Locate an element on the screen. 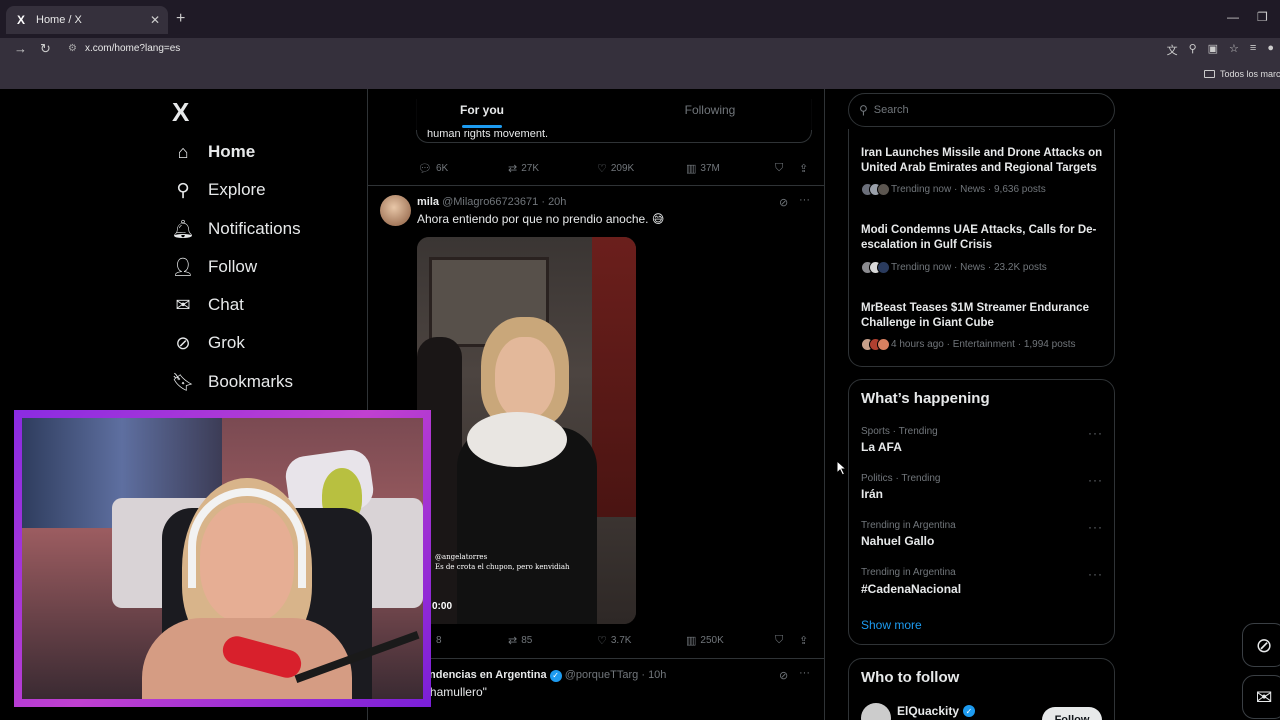 The height and width of the screenshot is (720, 1280). suggested-user: ElQuackity ✓ is located at coordinates (936, 711).